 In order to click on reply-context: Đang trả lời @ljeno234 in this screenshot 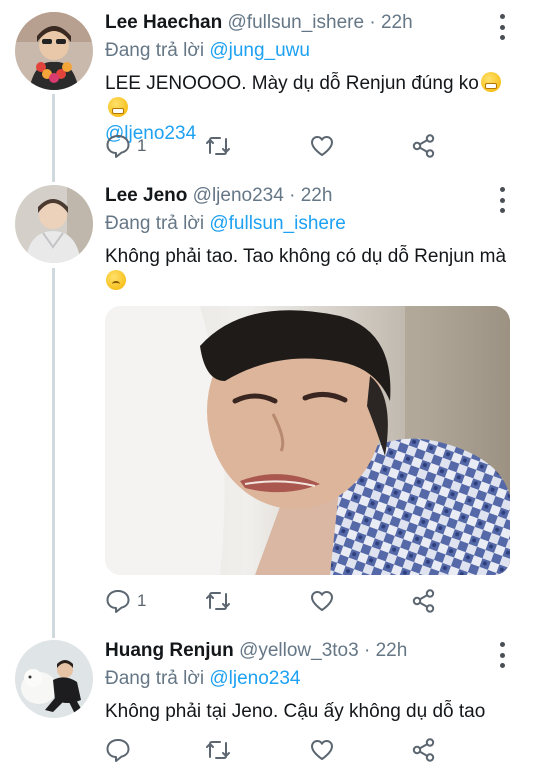, I will do `click(202, 679)`.